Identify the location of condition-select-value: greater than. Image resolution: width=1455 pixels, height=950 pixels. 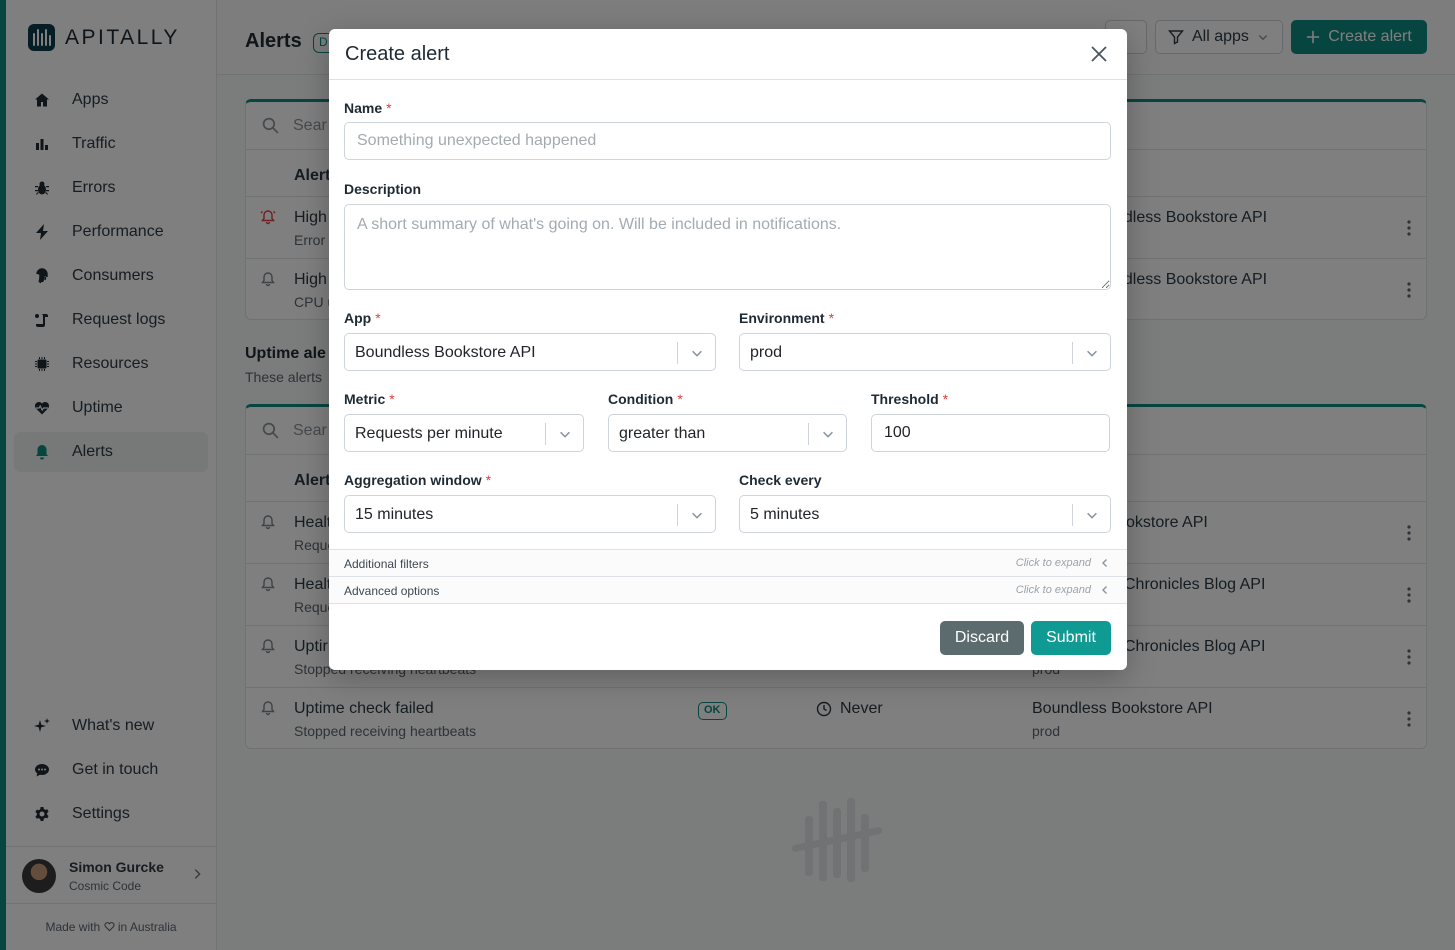
(662, 433).